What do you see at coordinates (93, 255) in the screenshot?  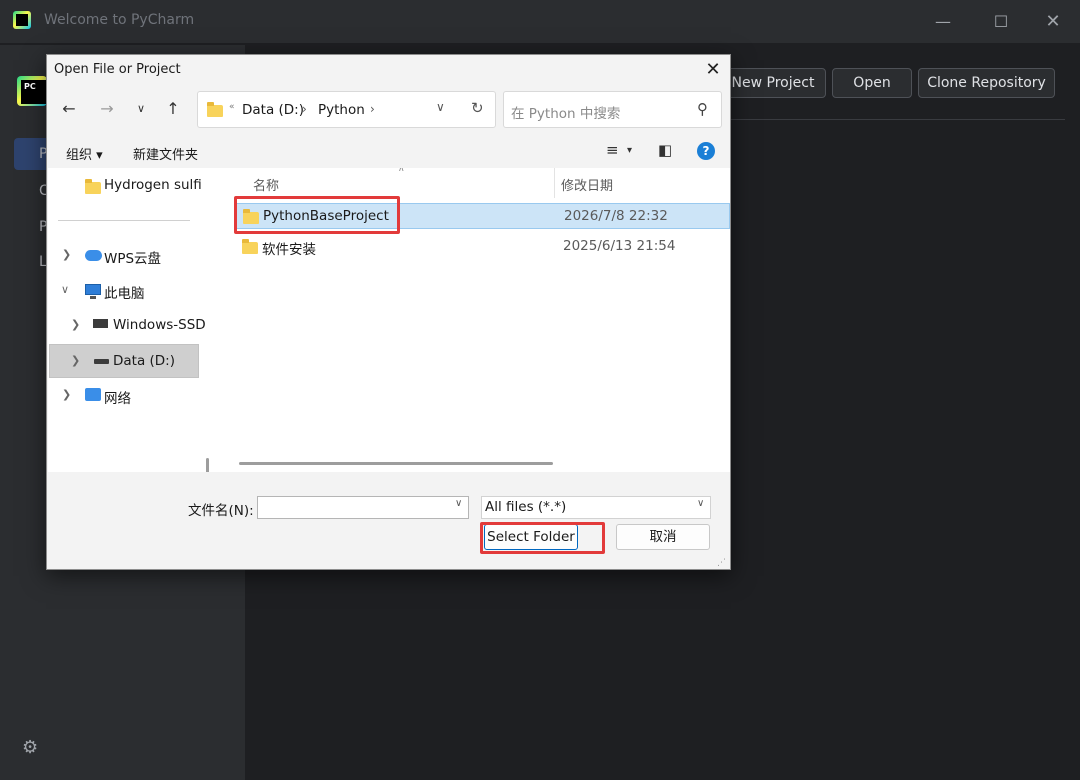 I see `cloud-icon` at bounding box center [93, 255].